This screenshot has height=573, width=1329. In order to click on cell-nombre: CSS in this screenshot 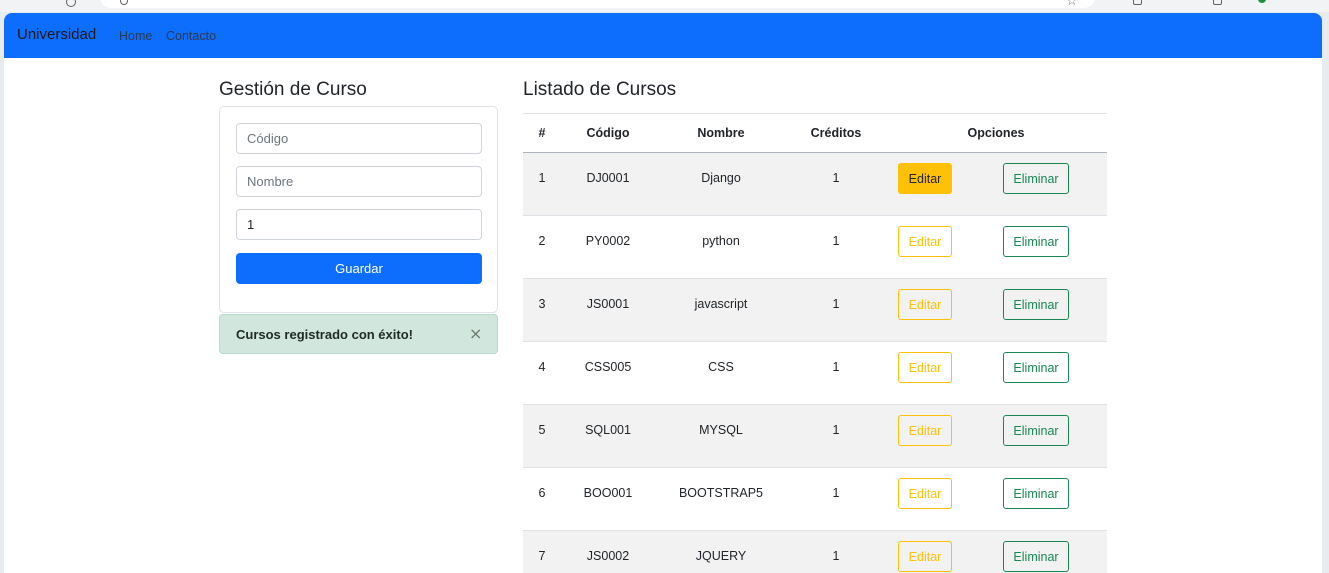, I will do `click(721, 373)`.